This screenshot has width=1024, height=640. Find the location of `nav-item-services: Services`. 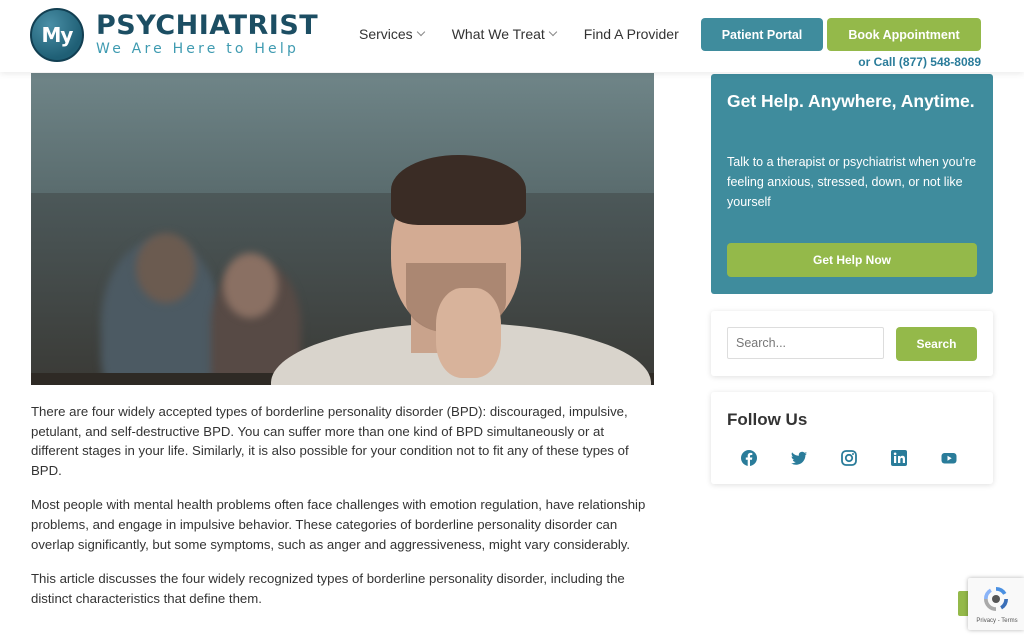

nav-item-services: Services is located at coordinates (392, 34).